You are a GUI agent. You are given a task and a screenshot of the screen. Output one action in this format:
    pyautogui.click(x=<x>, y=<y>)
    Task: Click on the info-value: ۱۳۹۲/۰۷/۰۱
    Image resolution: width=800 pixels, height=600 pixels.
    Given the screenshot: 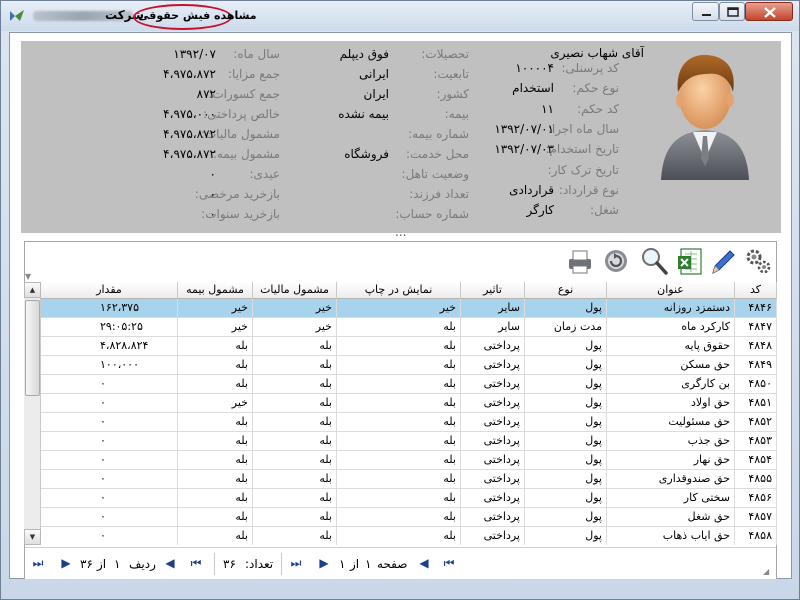 What is the action you would take?
    pyautogui.click(x=524, y=128)
    